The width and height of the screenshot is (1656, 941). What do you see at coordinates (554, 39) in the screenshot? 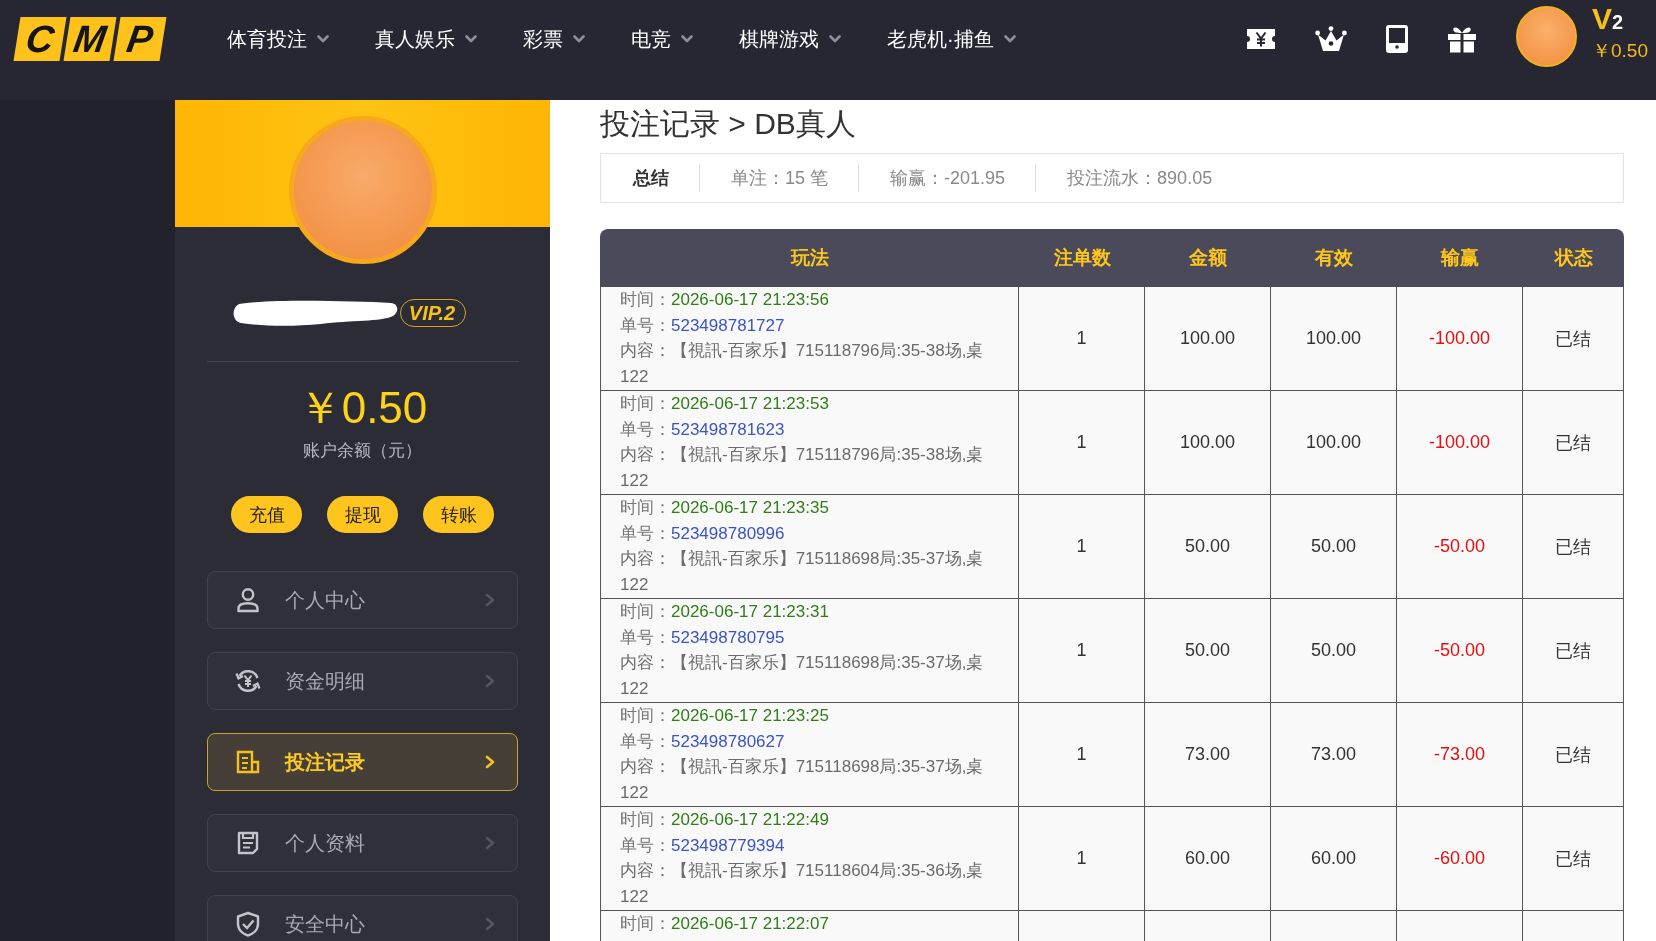
I see `nav-menu-item: 彩票` at bounding box center [554, 39].